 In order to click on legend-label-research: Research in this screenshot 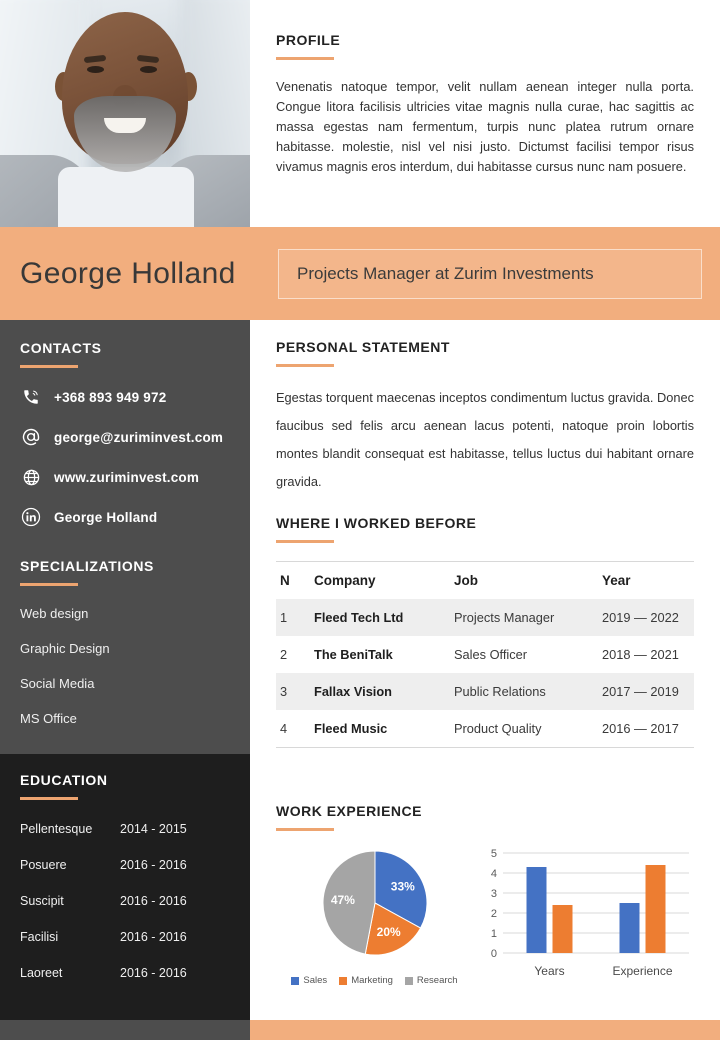, I will do `click(437, 980)`.